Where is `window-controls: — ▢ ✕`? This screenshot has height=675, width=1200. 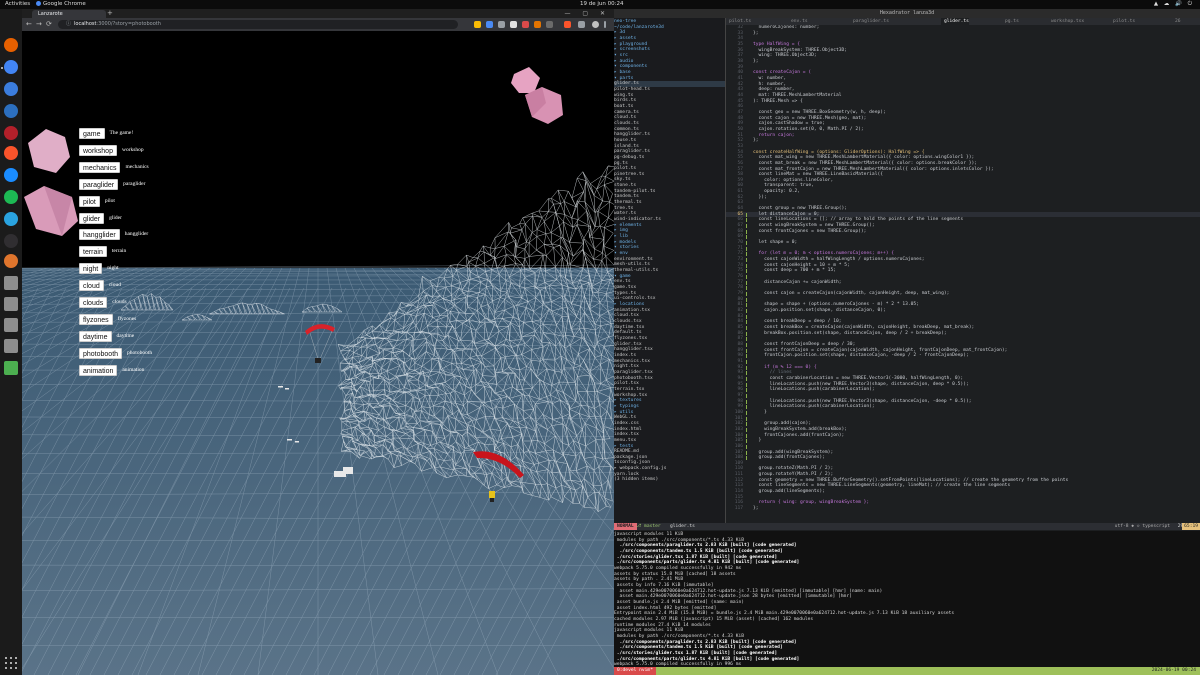
window-controls: — ▢ ✕ is located at coordinates (587, 13).